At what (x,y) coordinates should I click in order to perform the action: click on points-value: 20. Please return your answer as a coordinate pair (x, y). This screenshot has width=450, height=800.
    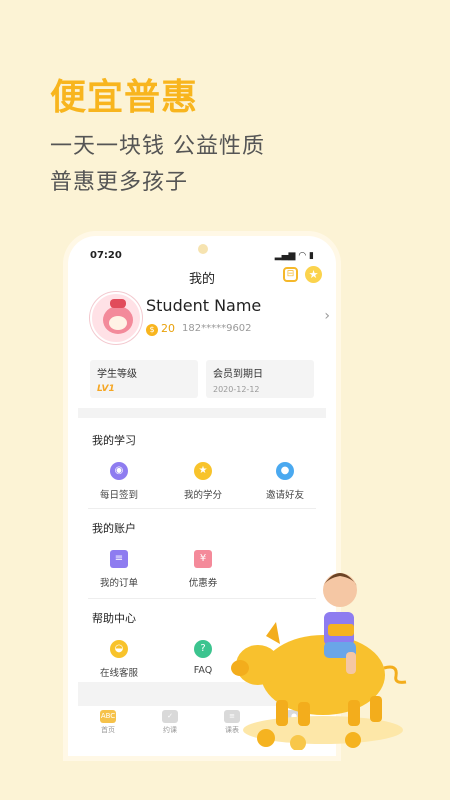
    Looking at the image, I should click on (168, 328).